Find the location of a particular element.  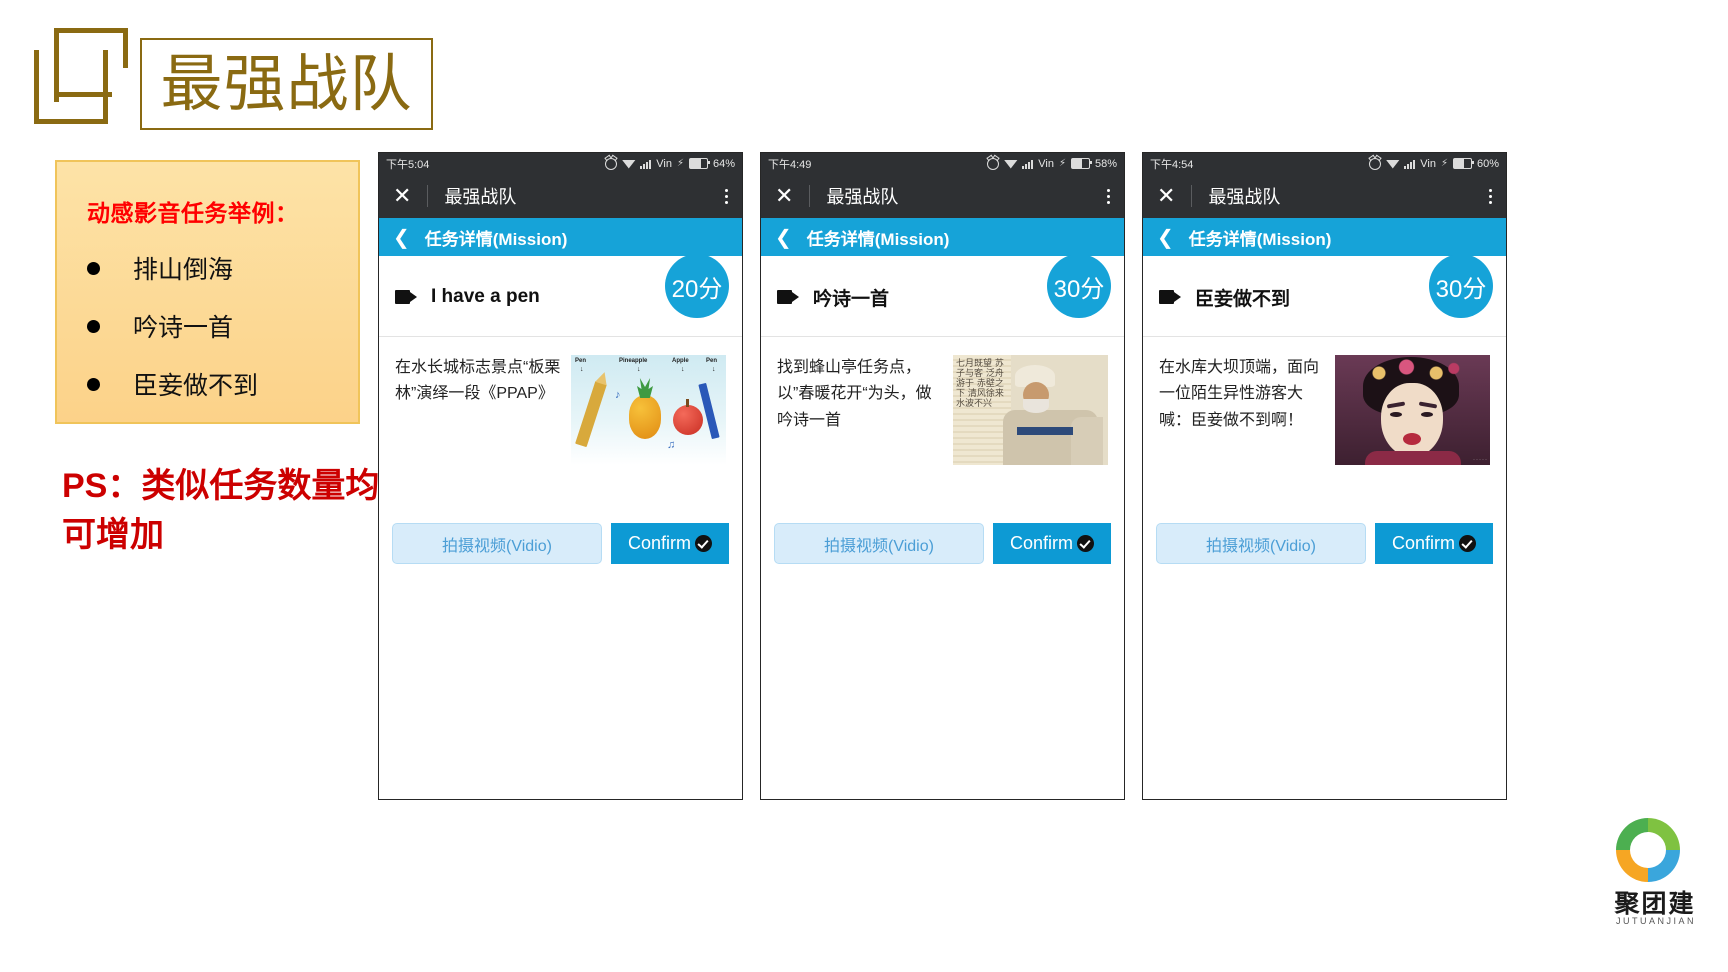

player-glyph is located at coordinates (1648, 850).